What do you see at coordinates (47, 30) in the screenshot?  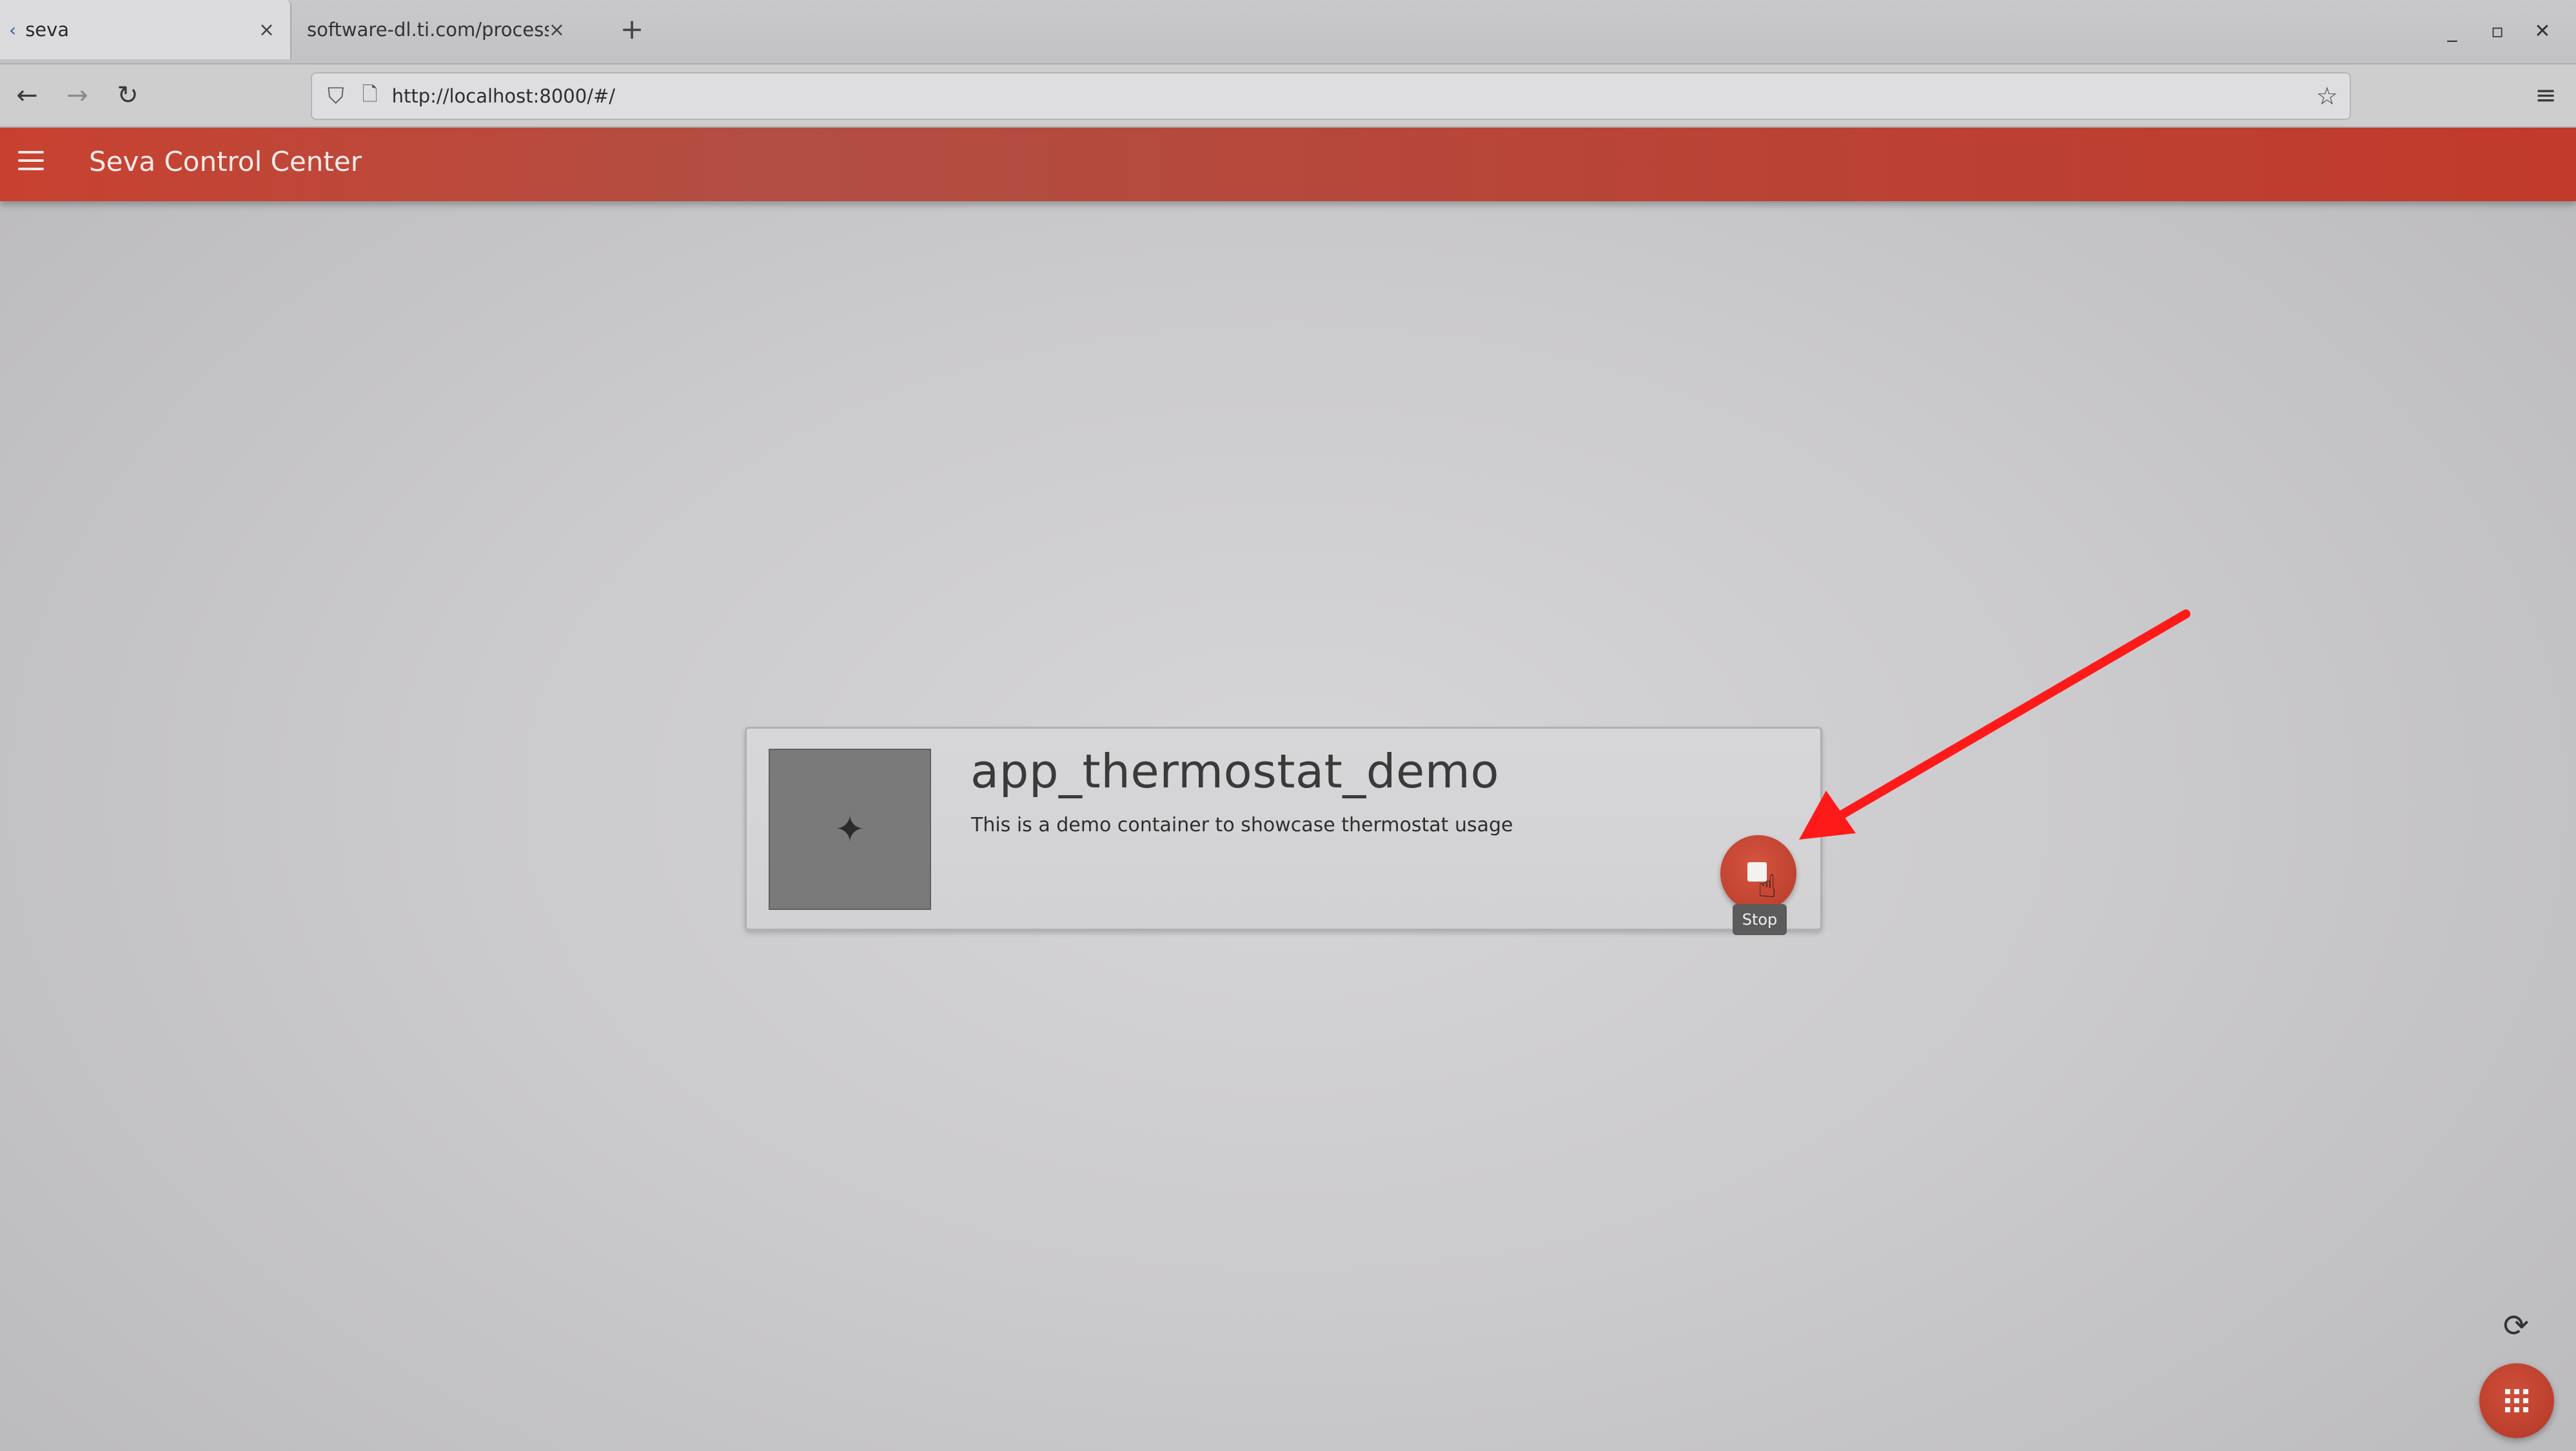 I see `tab-label: seva` at bounding box center [47, 30].